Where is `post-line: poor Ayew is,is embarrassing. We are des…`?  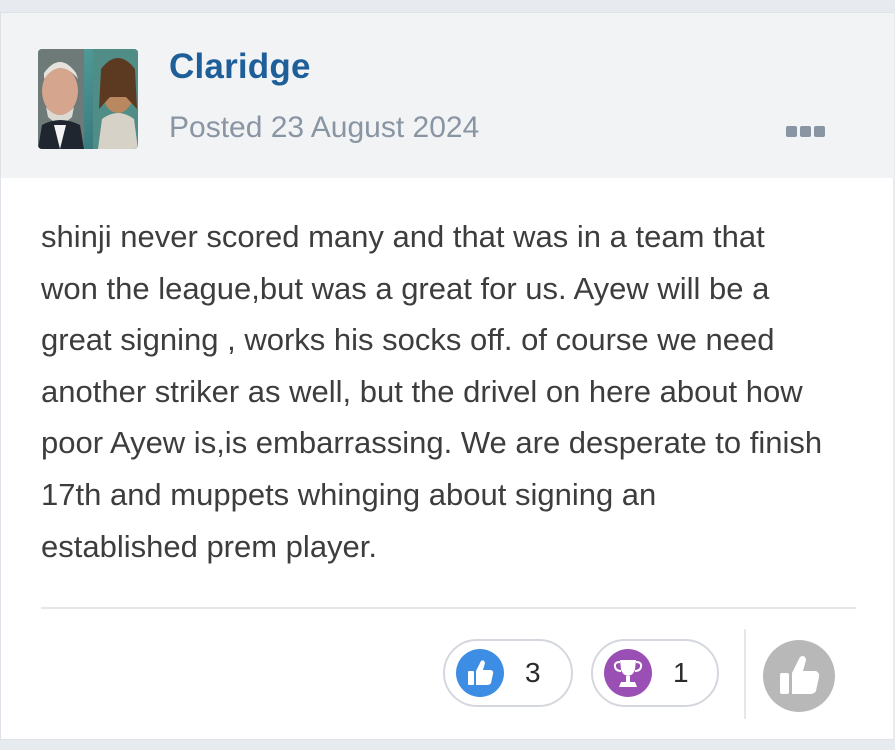 post-line: poor Ayew is,is embarrassing. We are des… is located at coordinates (432, 443).